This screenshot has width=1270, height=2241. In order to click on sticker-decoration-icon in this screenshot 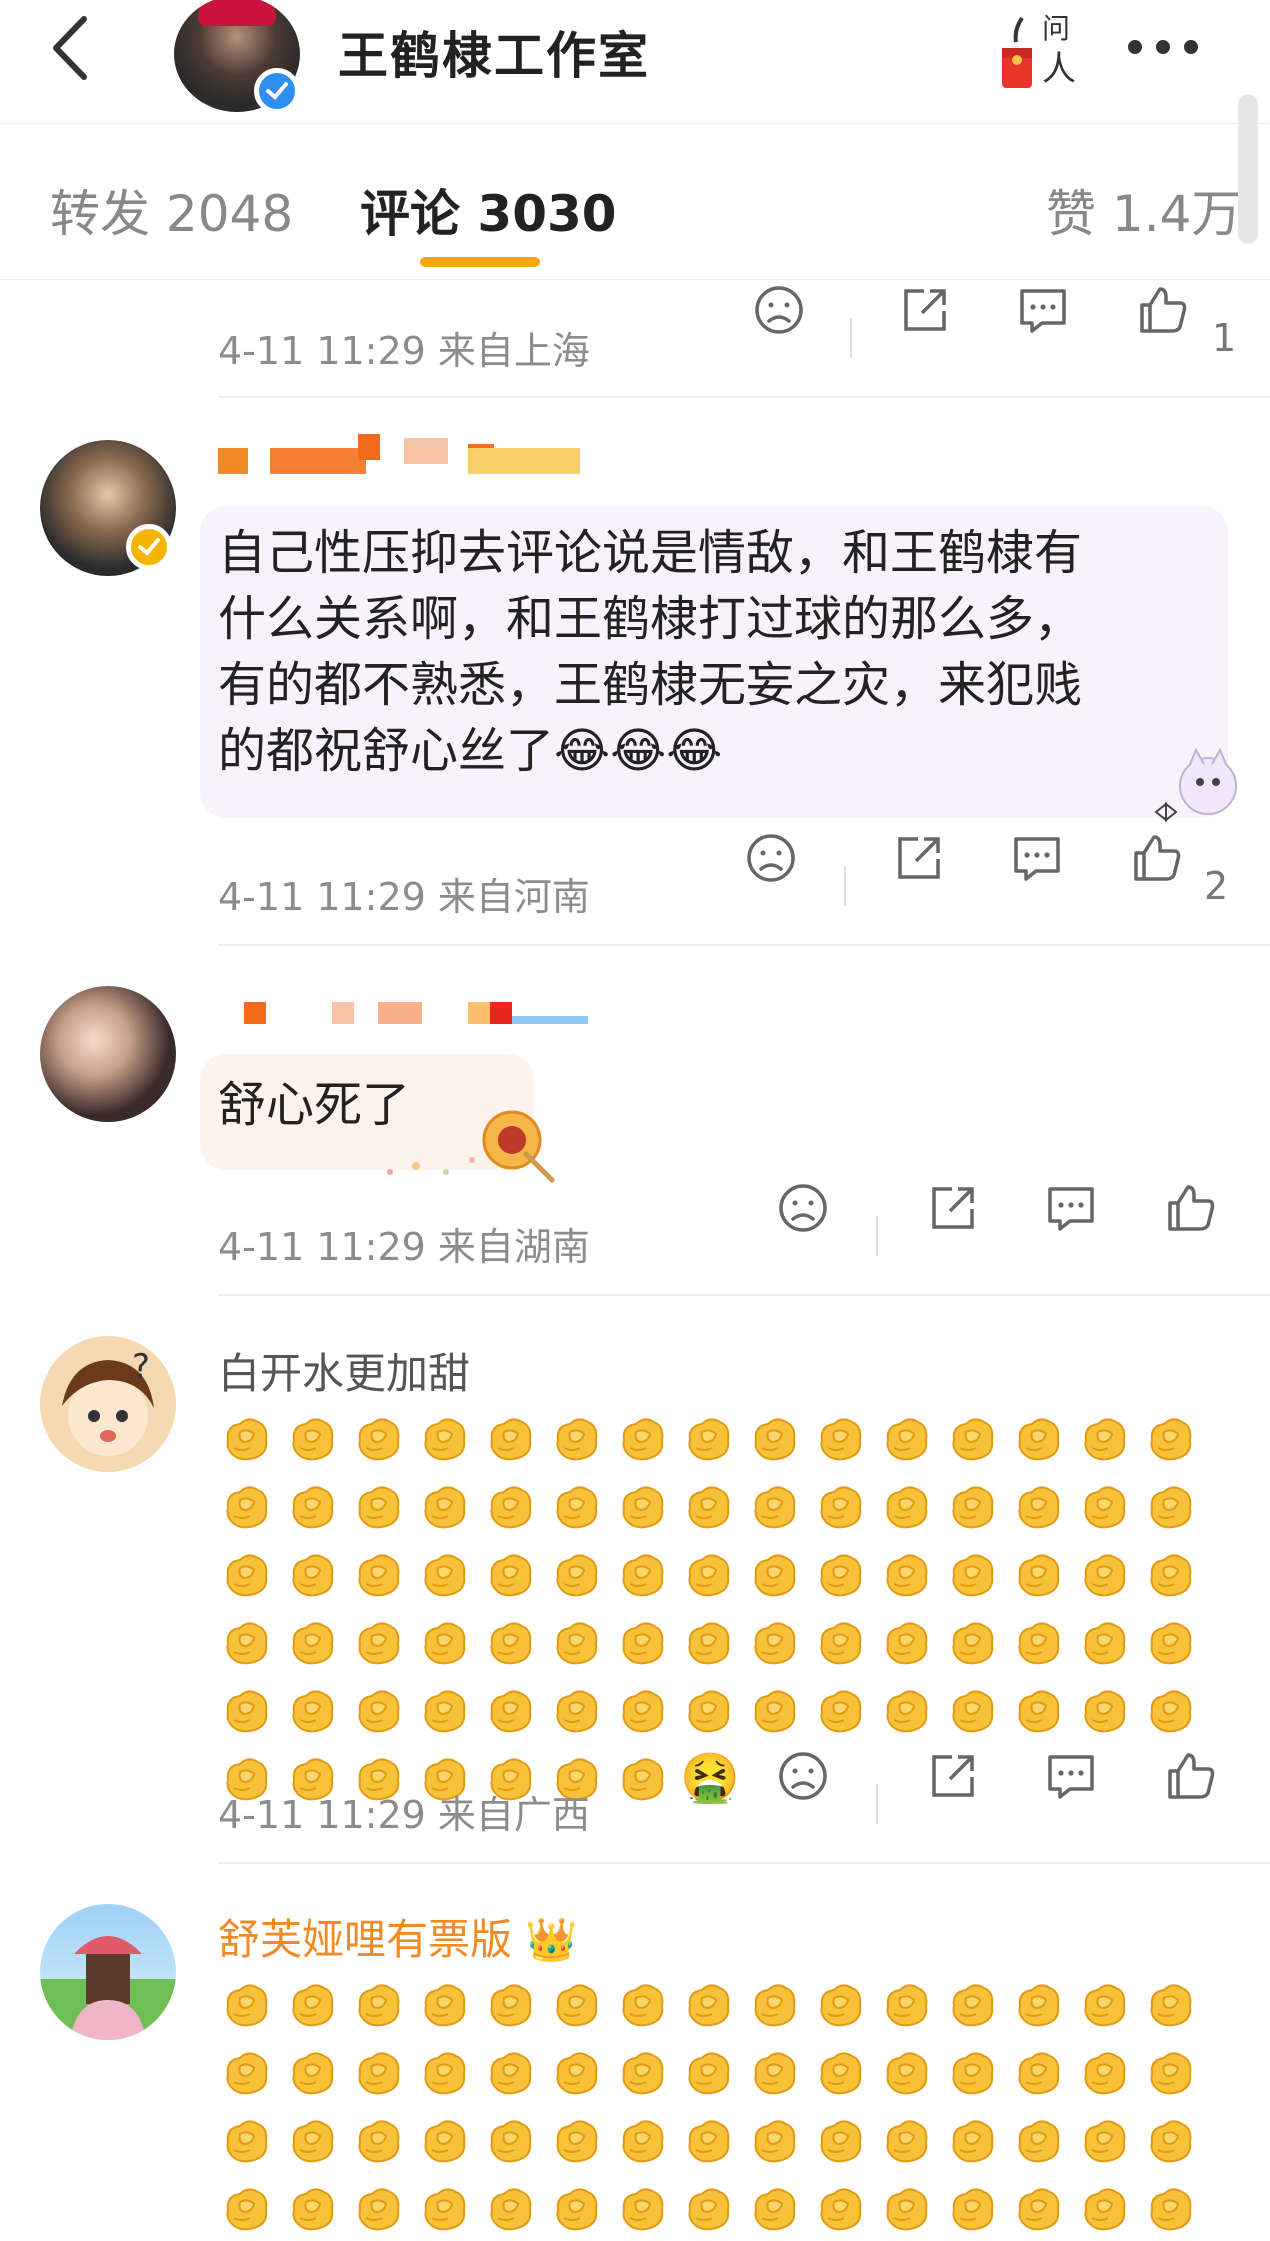, I will do `click(1195, 785)`.